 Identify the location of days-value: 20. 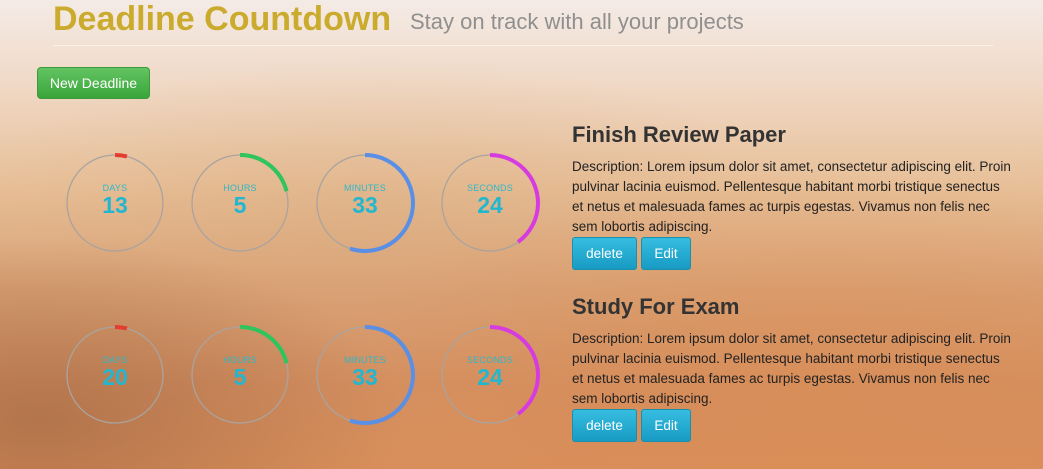
(115, 377).